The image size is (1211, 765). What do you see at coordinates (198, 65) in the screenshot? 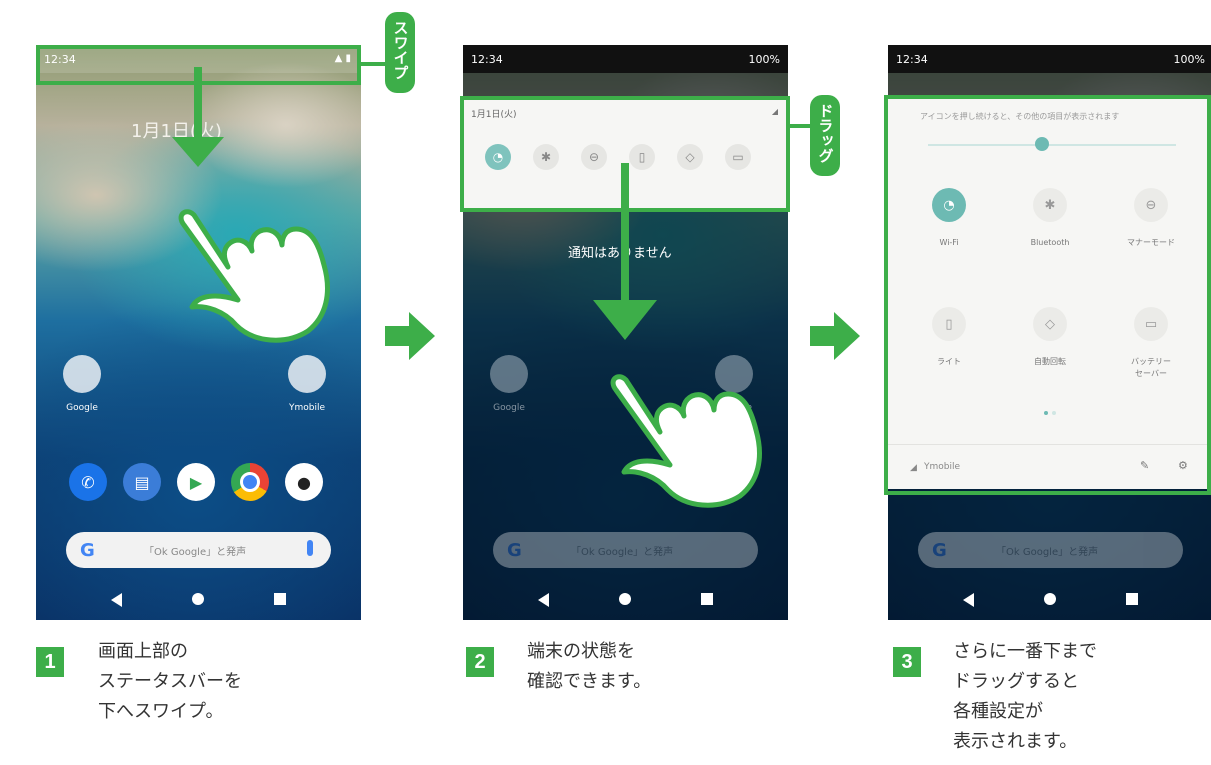
I see `status-bar-highlight` at bounding box center [198, 65].